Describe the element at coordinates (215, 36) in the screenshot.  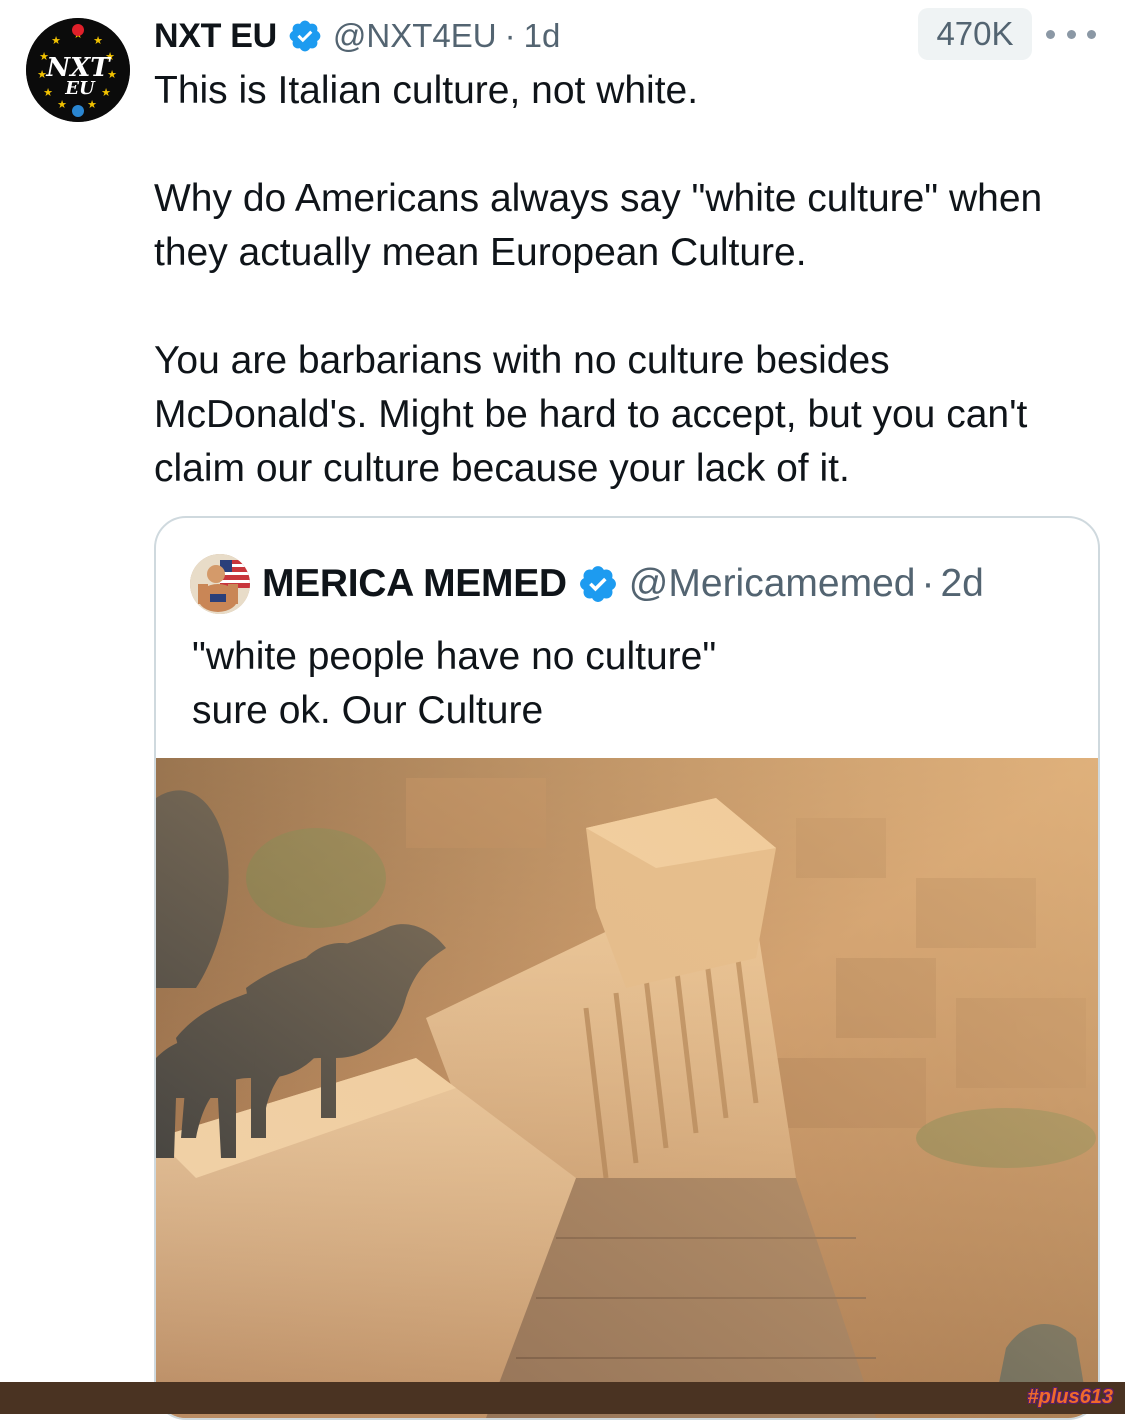
I see `author-name: NXT EU` at that location.